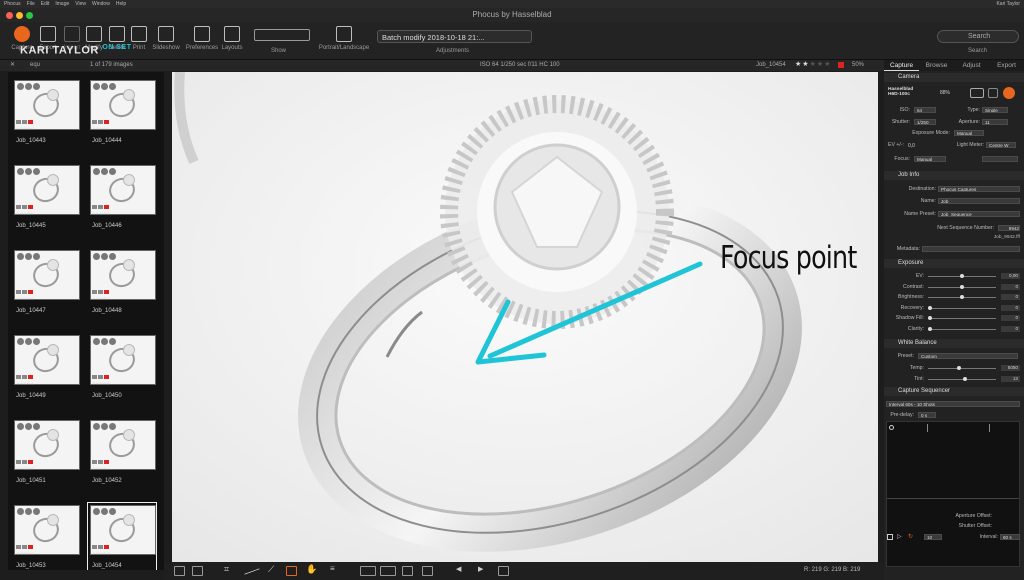 This screenshot has height=580, width=1024. Describe the element at coordinates (368, 571) in the screenshot. I see `film-strip-icon` at that location.